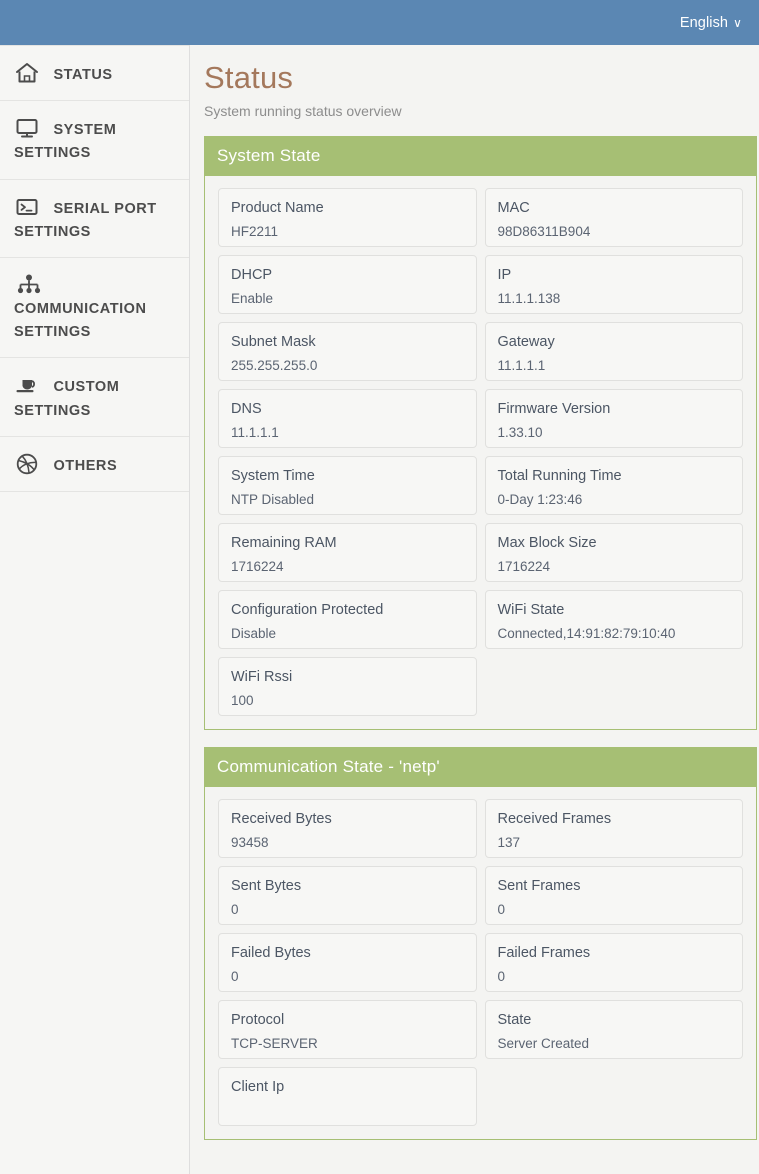 This screenshot has height=1174, width=759. What do you see at coordinates (480, 157) in the screenshot?
I see `panel-title: System State` at bounding box center [480, 157].